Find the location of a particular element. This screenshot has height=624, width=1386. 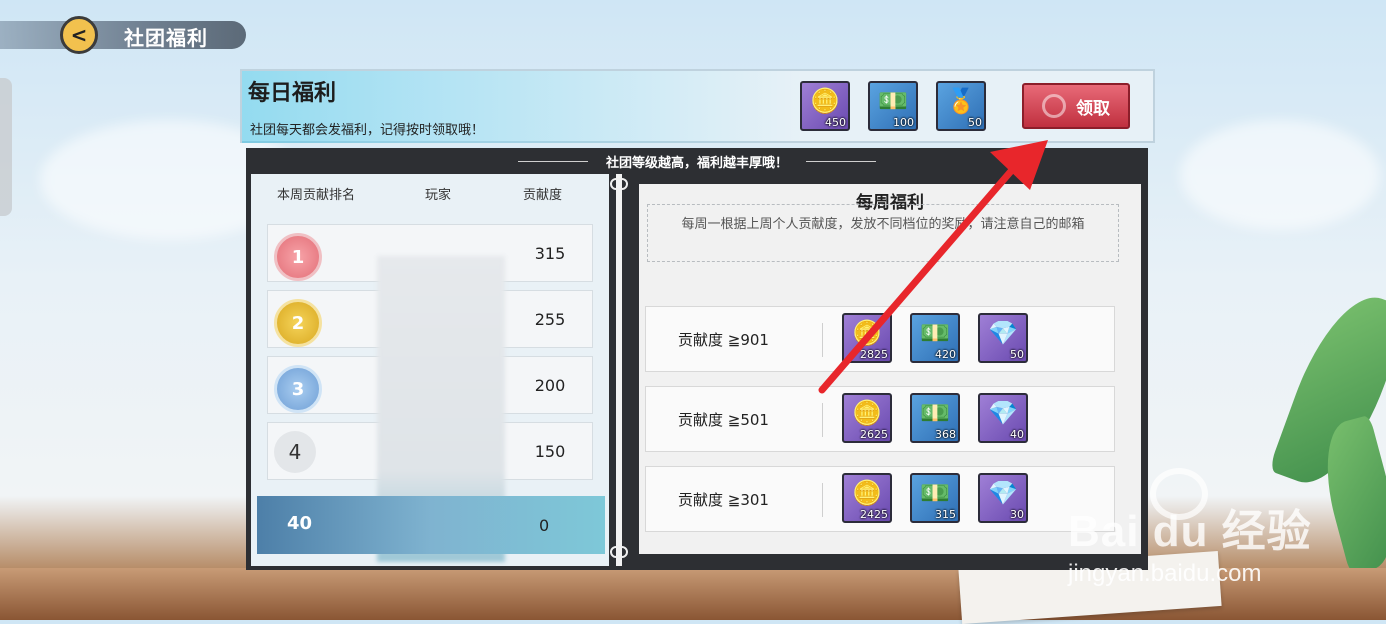

my-ranking-row: 40 0 is located at coordinates (431, 525).